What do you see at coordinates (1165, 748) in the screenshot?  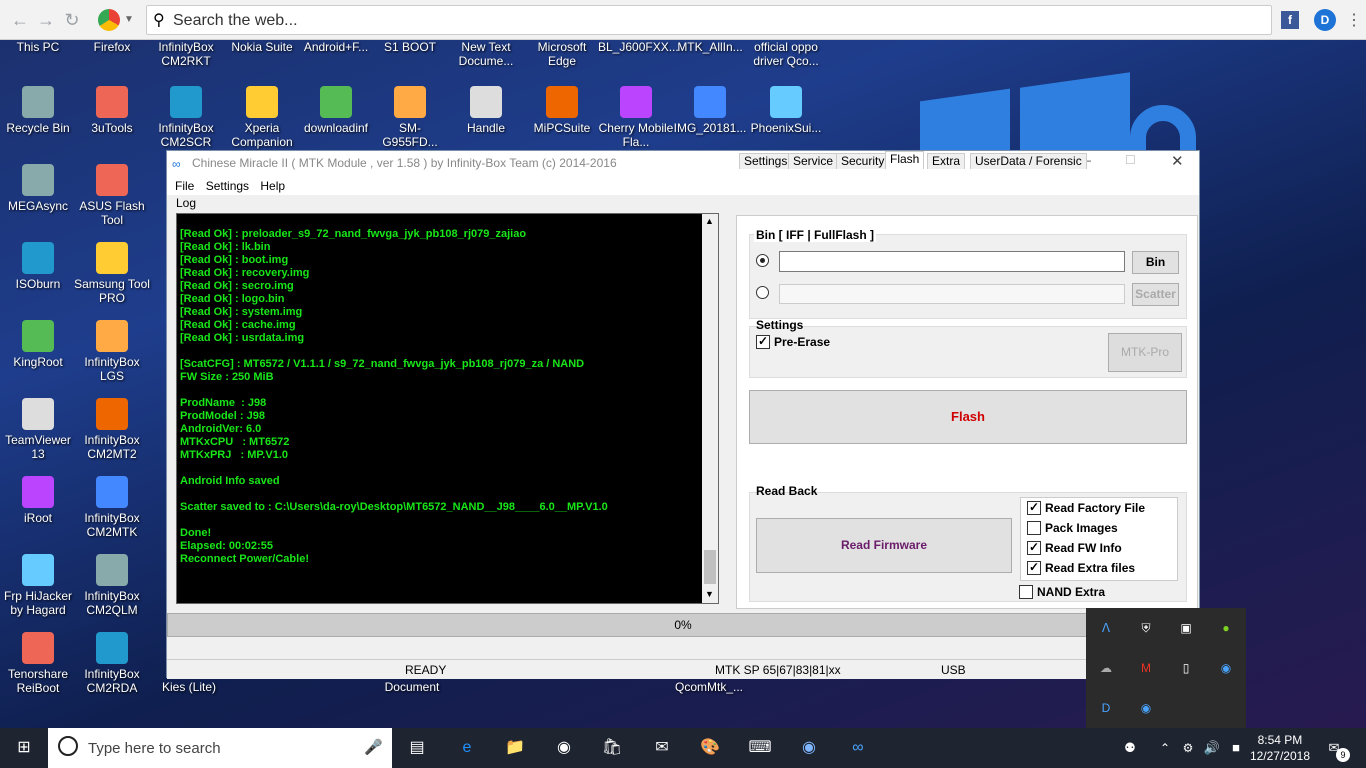 I see `chevron-up-icon: ⌃` at bounding box center [1165, 748].